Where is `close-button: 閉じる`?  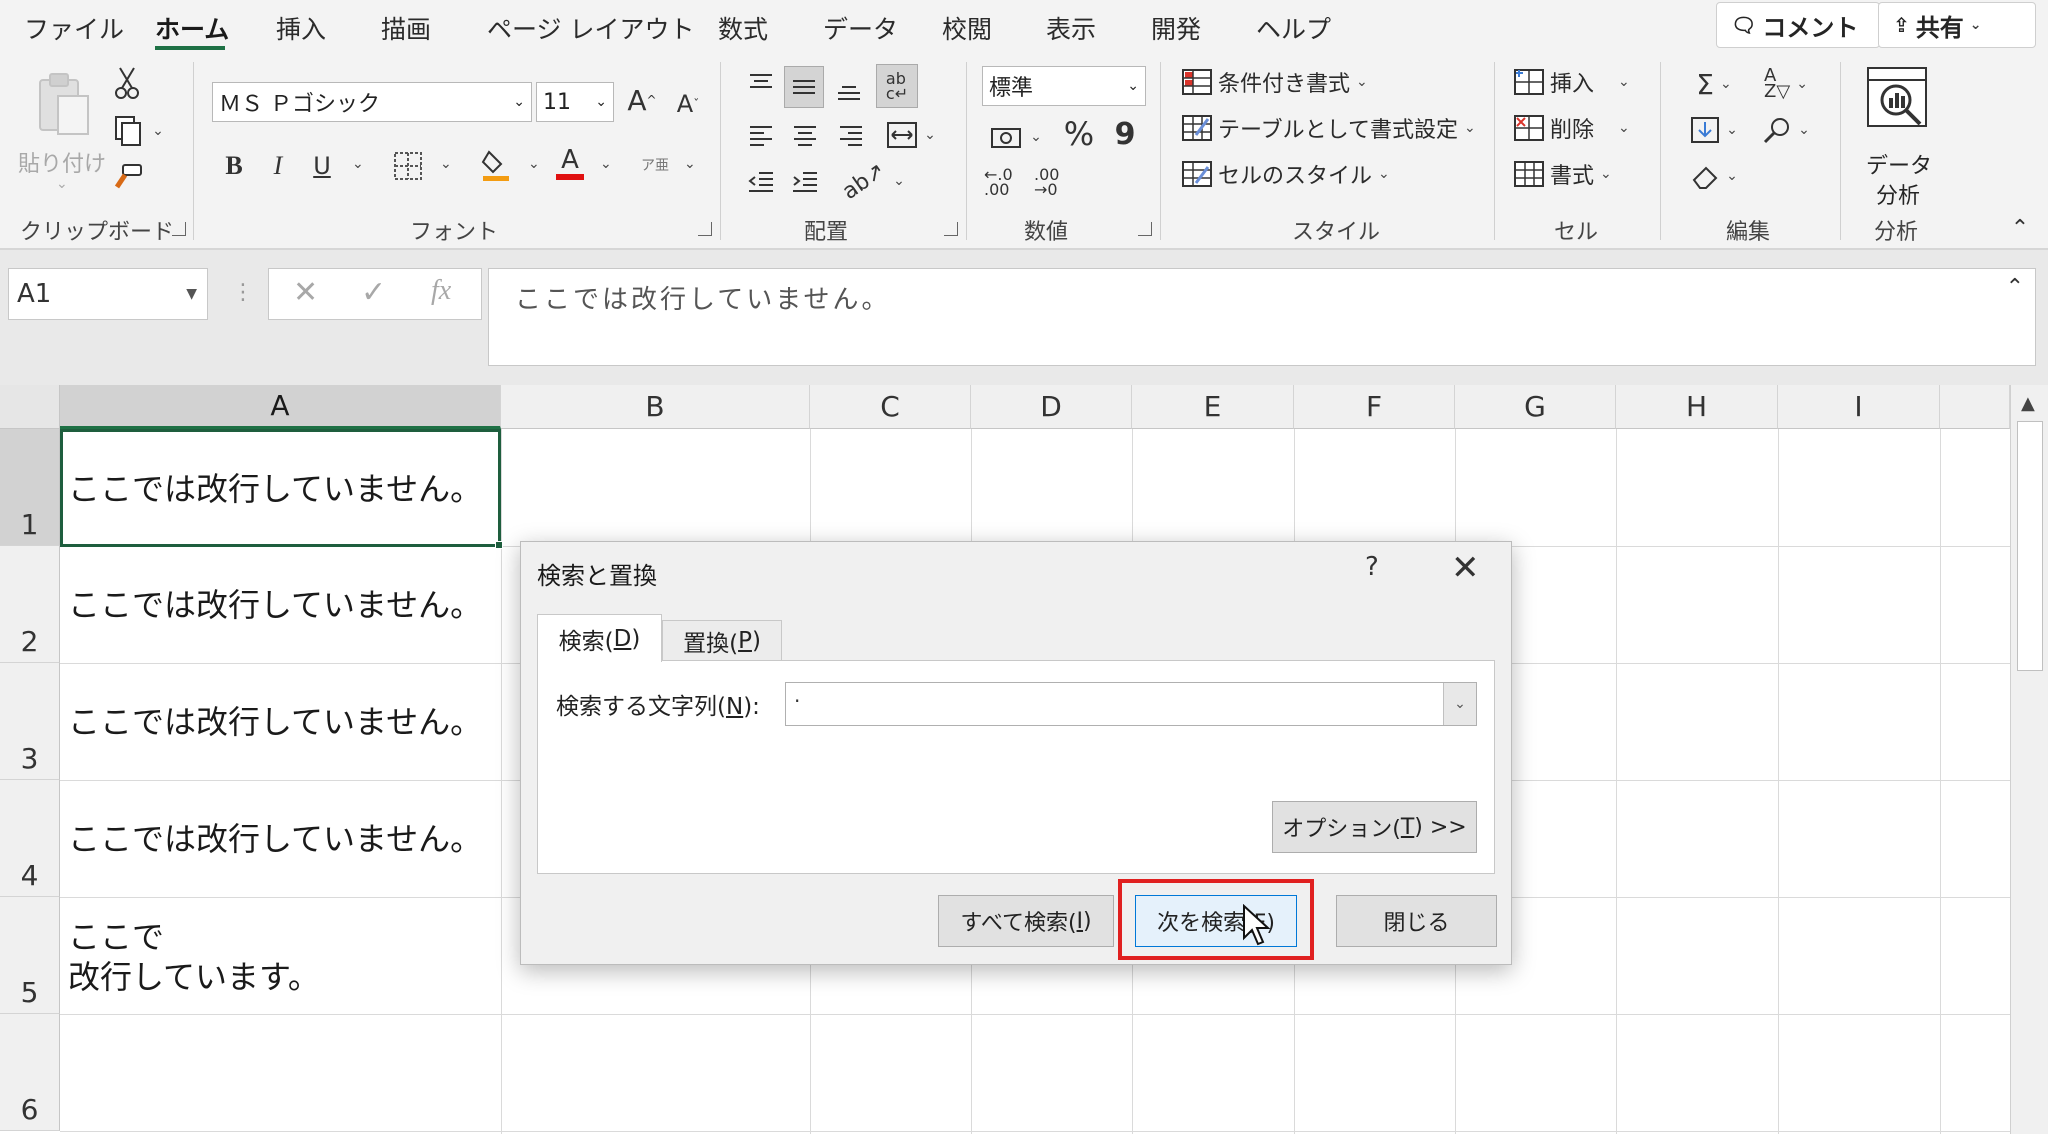 close-button: 閉じる is located at coordinates (1416, 921).